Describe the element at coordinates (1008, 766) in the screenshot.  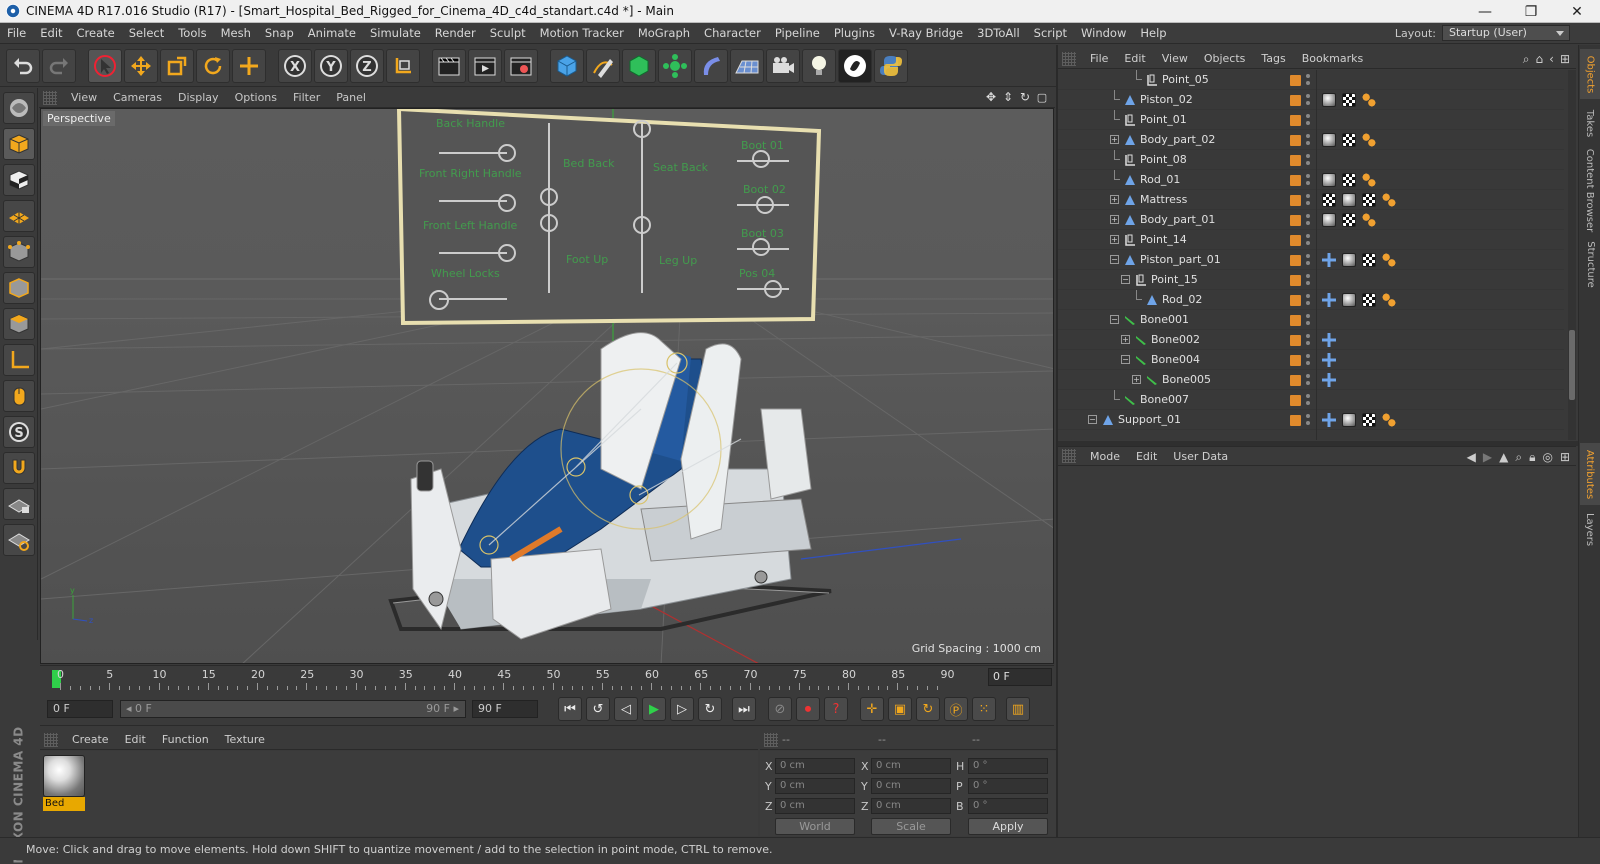
I see `rot-h-field: 0 °` at that location.